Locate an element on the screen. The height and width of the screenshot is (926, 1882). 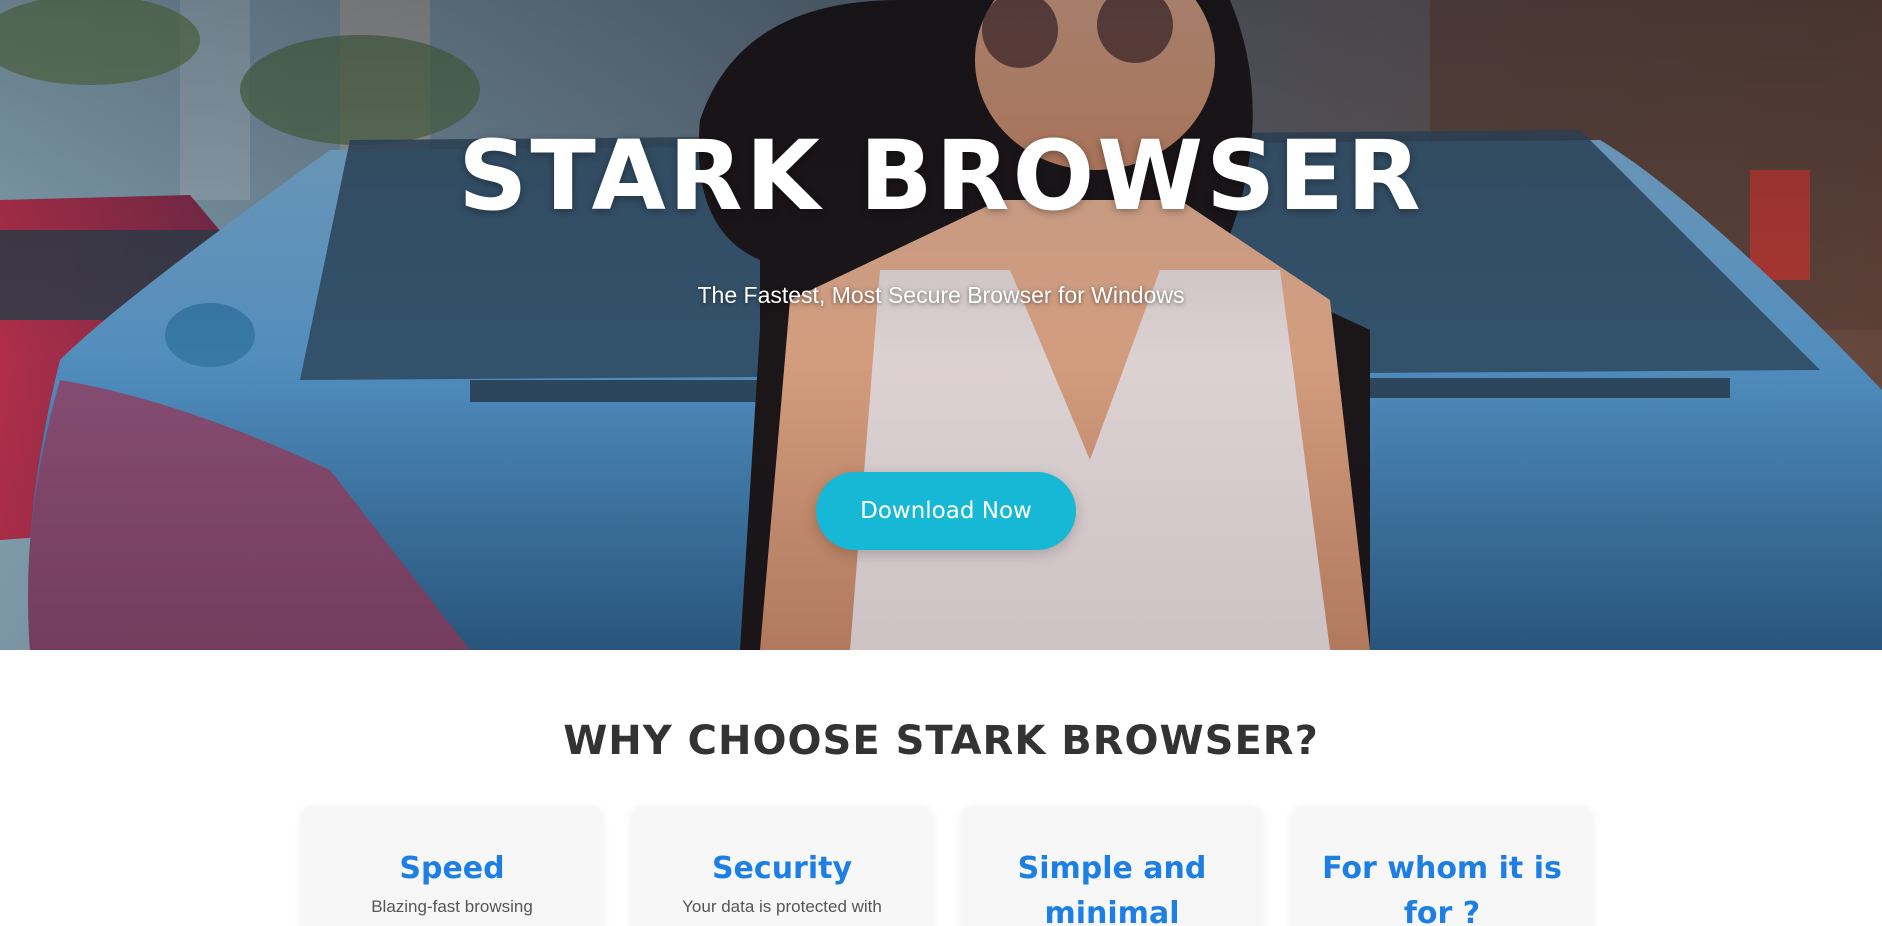
feature-card-title: Speed is located at coordinates (452, 868).